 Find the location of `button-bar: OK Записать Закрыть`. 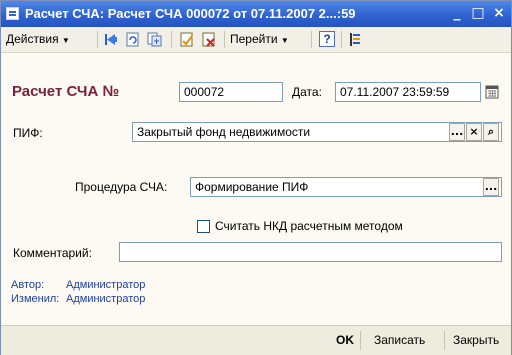

button-bar: OK Записать Закрыть is located at coordinates (256, 340).